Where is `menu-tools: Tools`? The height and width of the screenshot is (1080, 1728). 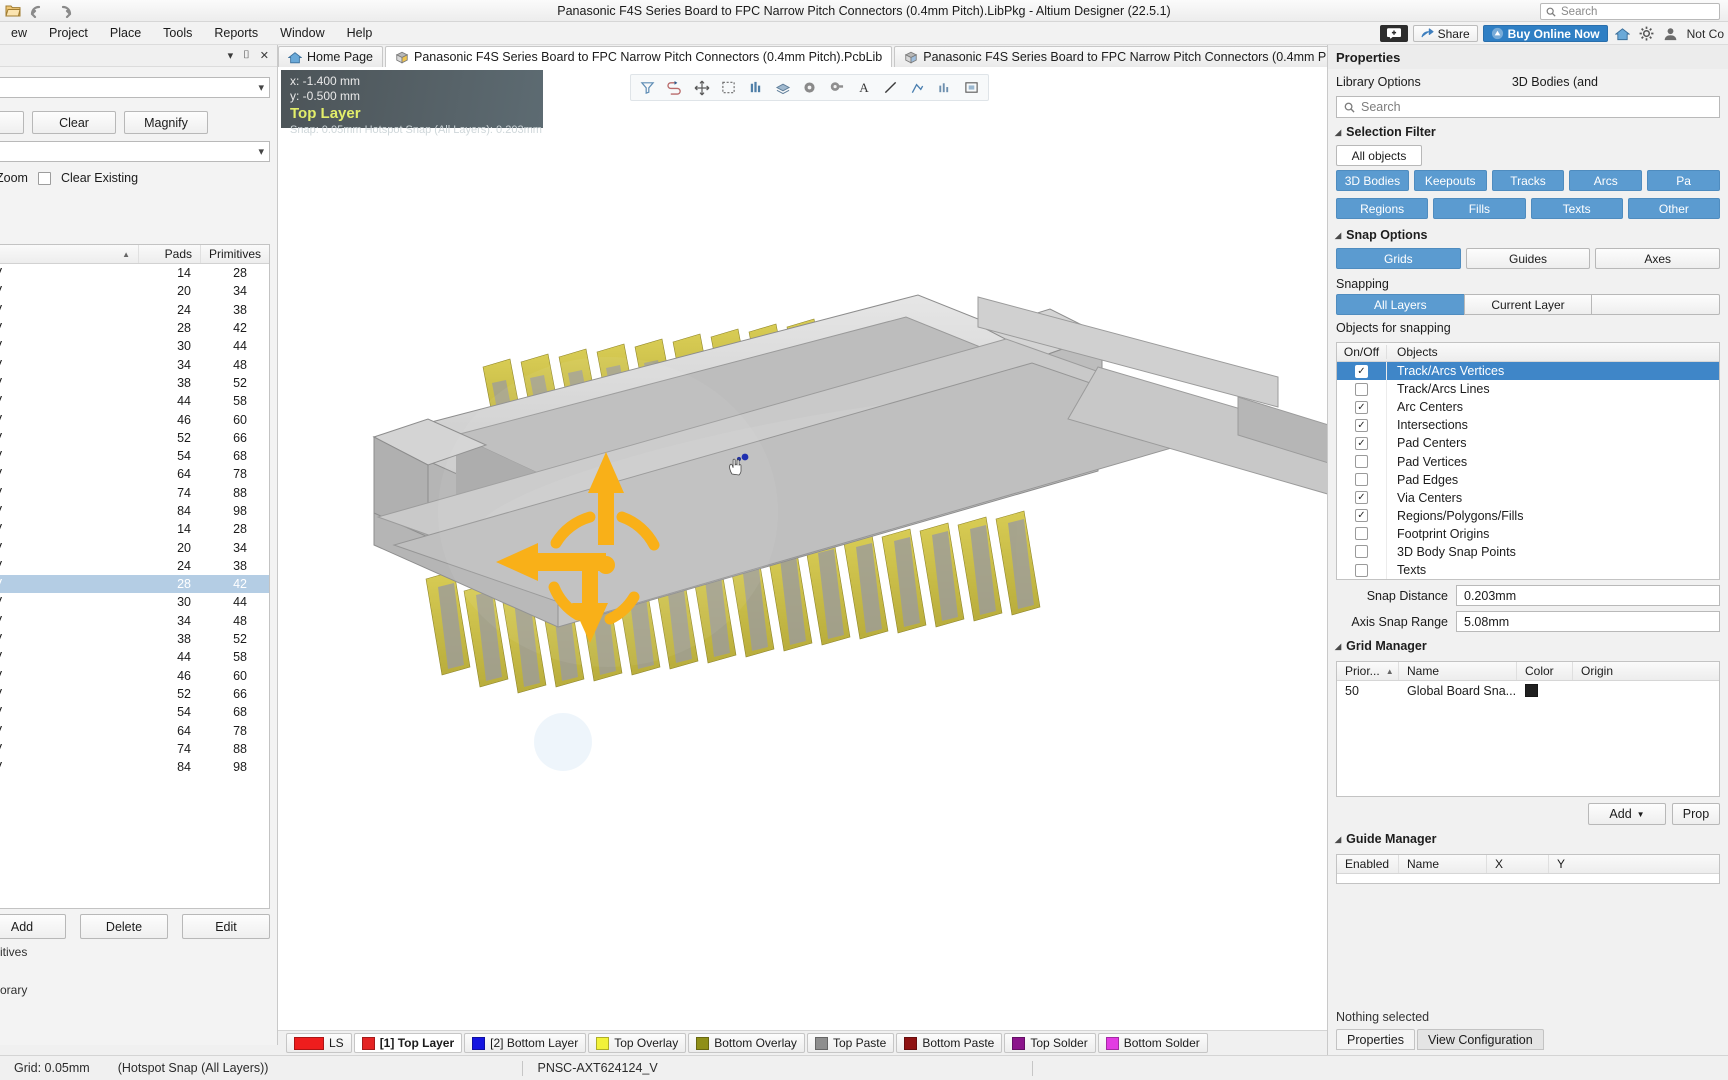
menu-tools: Tools is located at coordinates (177, 33).